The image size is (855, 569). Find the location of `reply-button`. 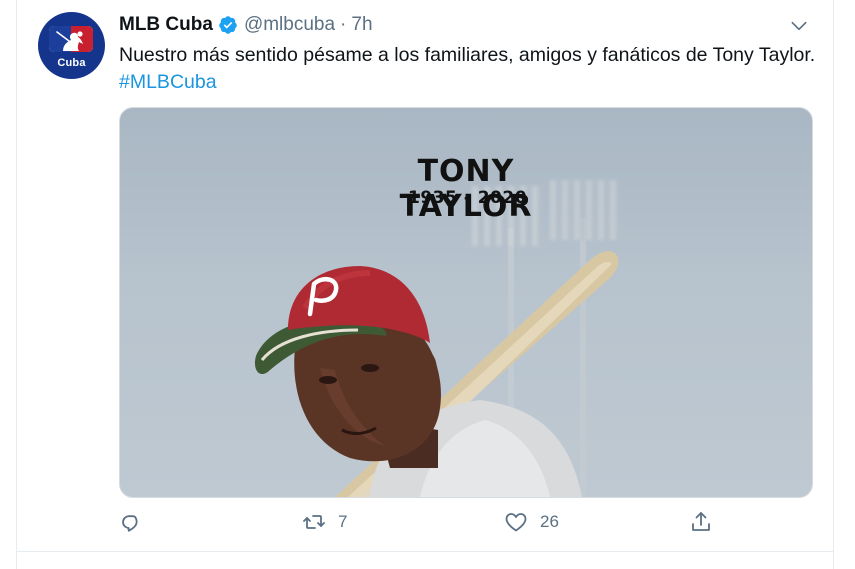

reply-button is located at coordinates (137, 522).